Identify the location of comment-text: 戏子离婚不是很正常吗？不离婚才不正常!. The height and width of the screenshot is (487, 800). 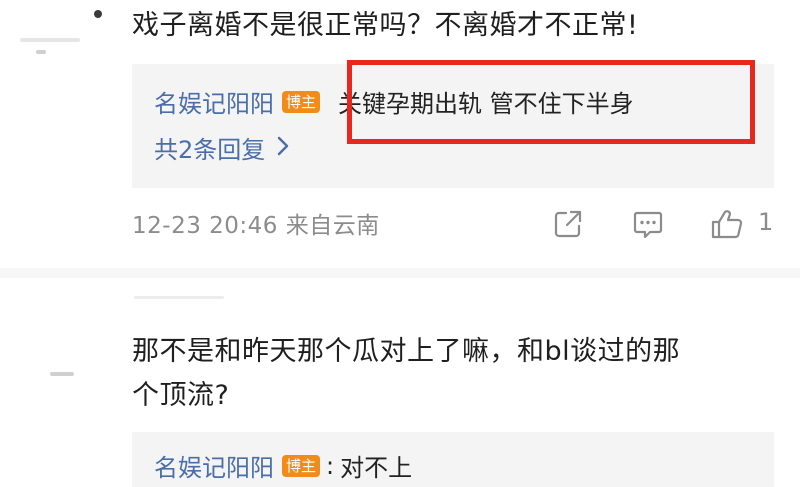
(385, 25).